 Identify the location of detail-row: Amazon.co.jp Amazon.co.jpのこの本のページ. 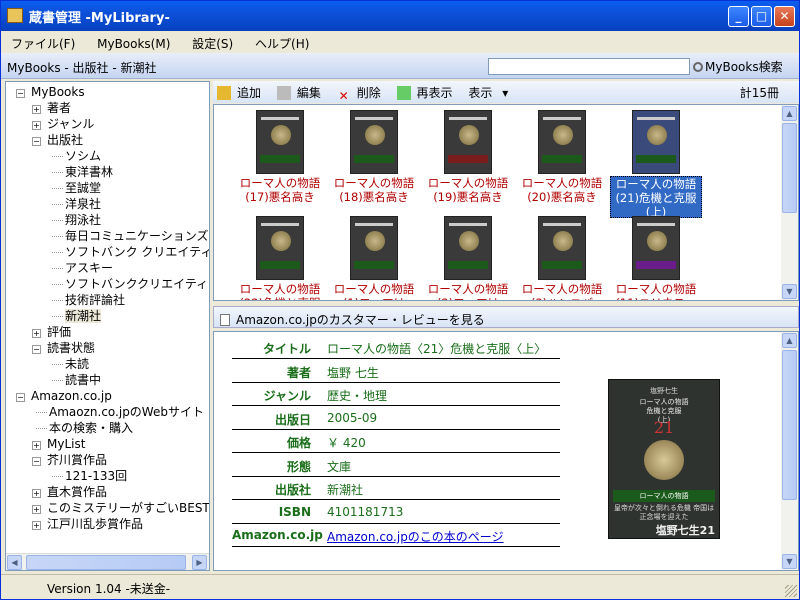
(396, 535).